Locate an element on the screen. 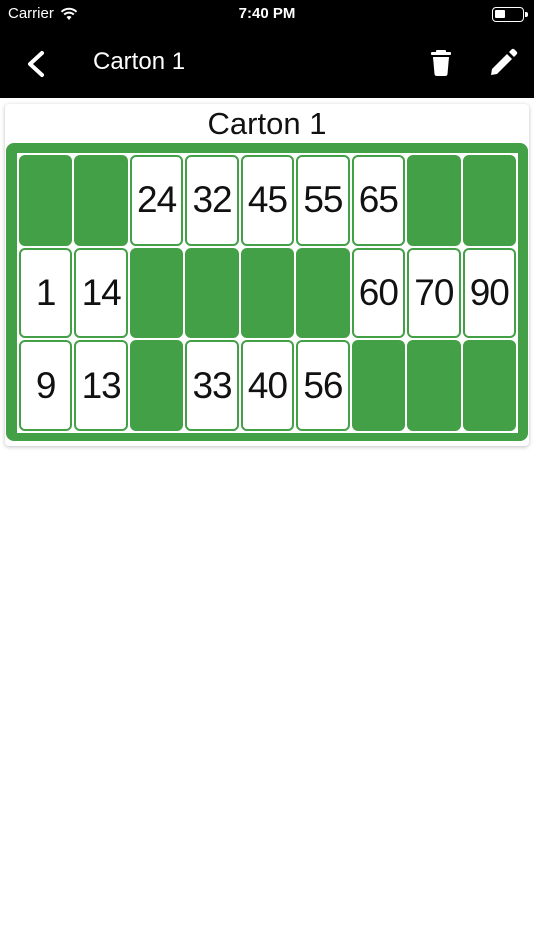 Image resolution: width=534 pixels, height=950 pixels. chevron-left-icon is located at coordinates (36, 64).